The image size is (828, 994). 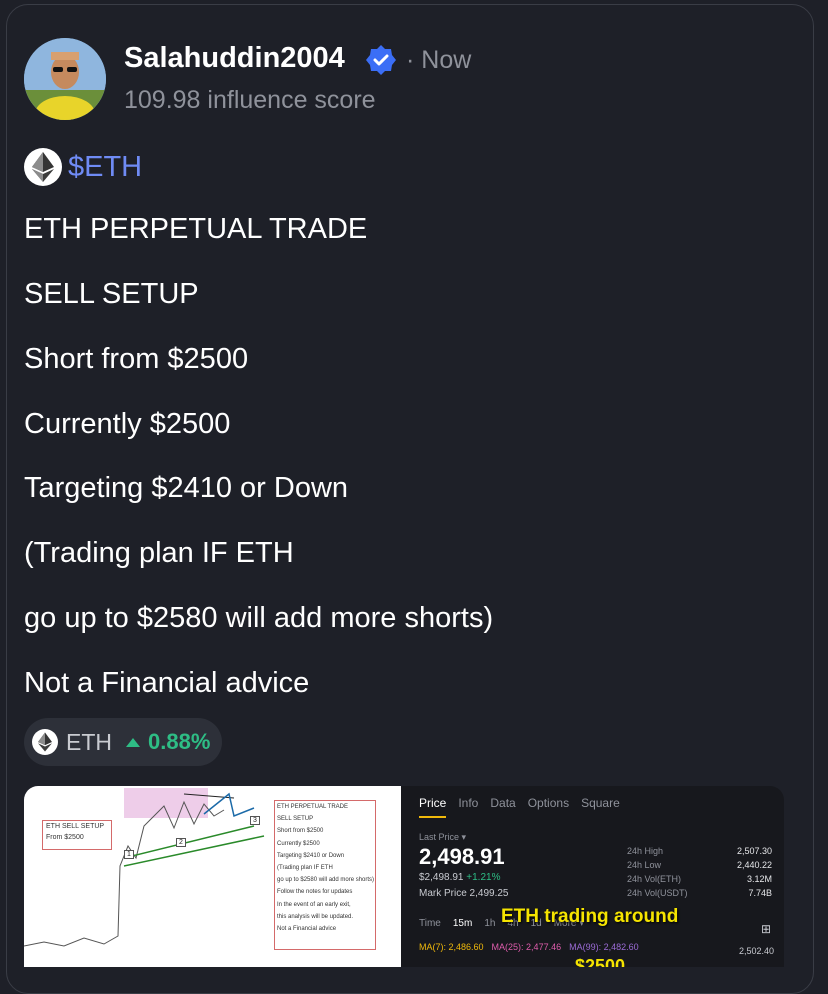 I want to click on stat-value: 7.74B, so click(x=760, y=893).